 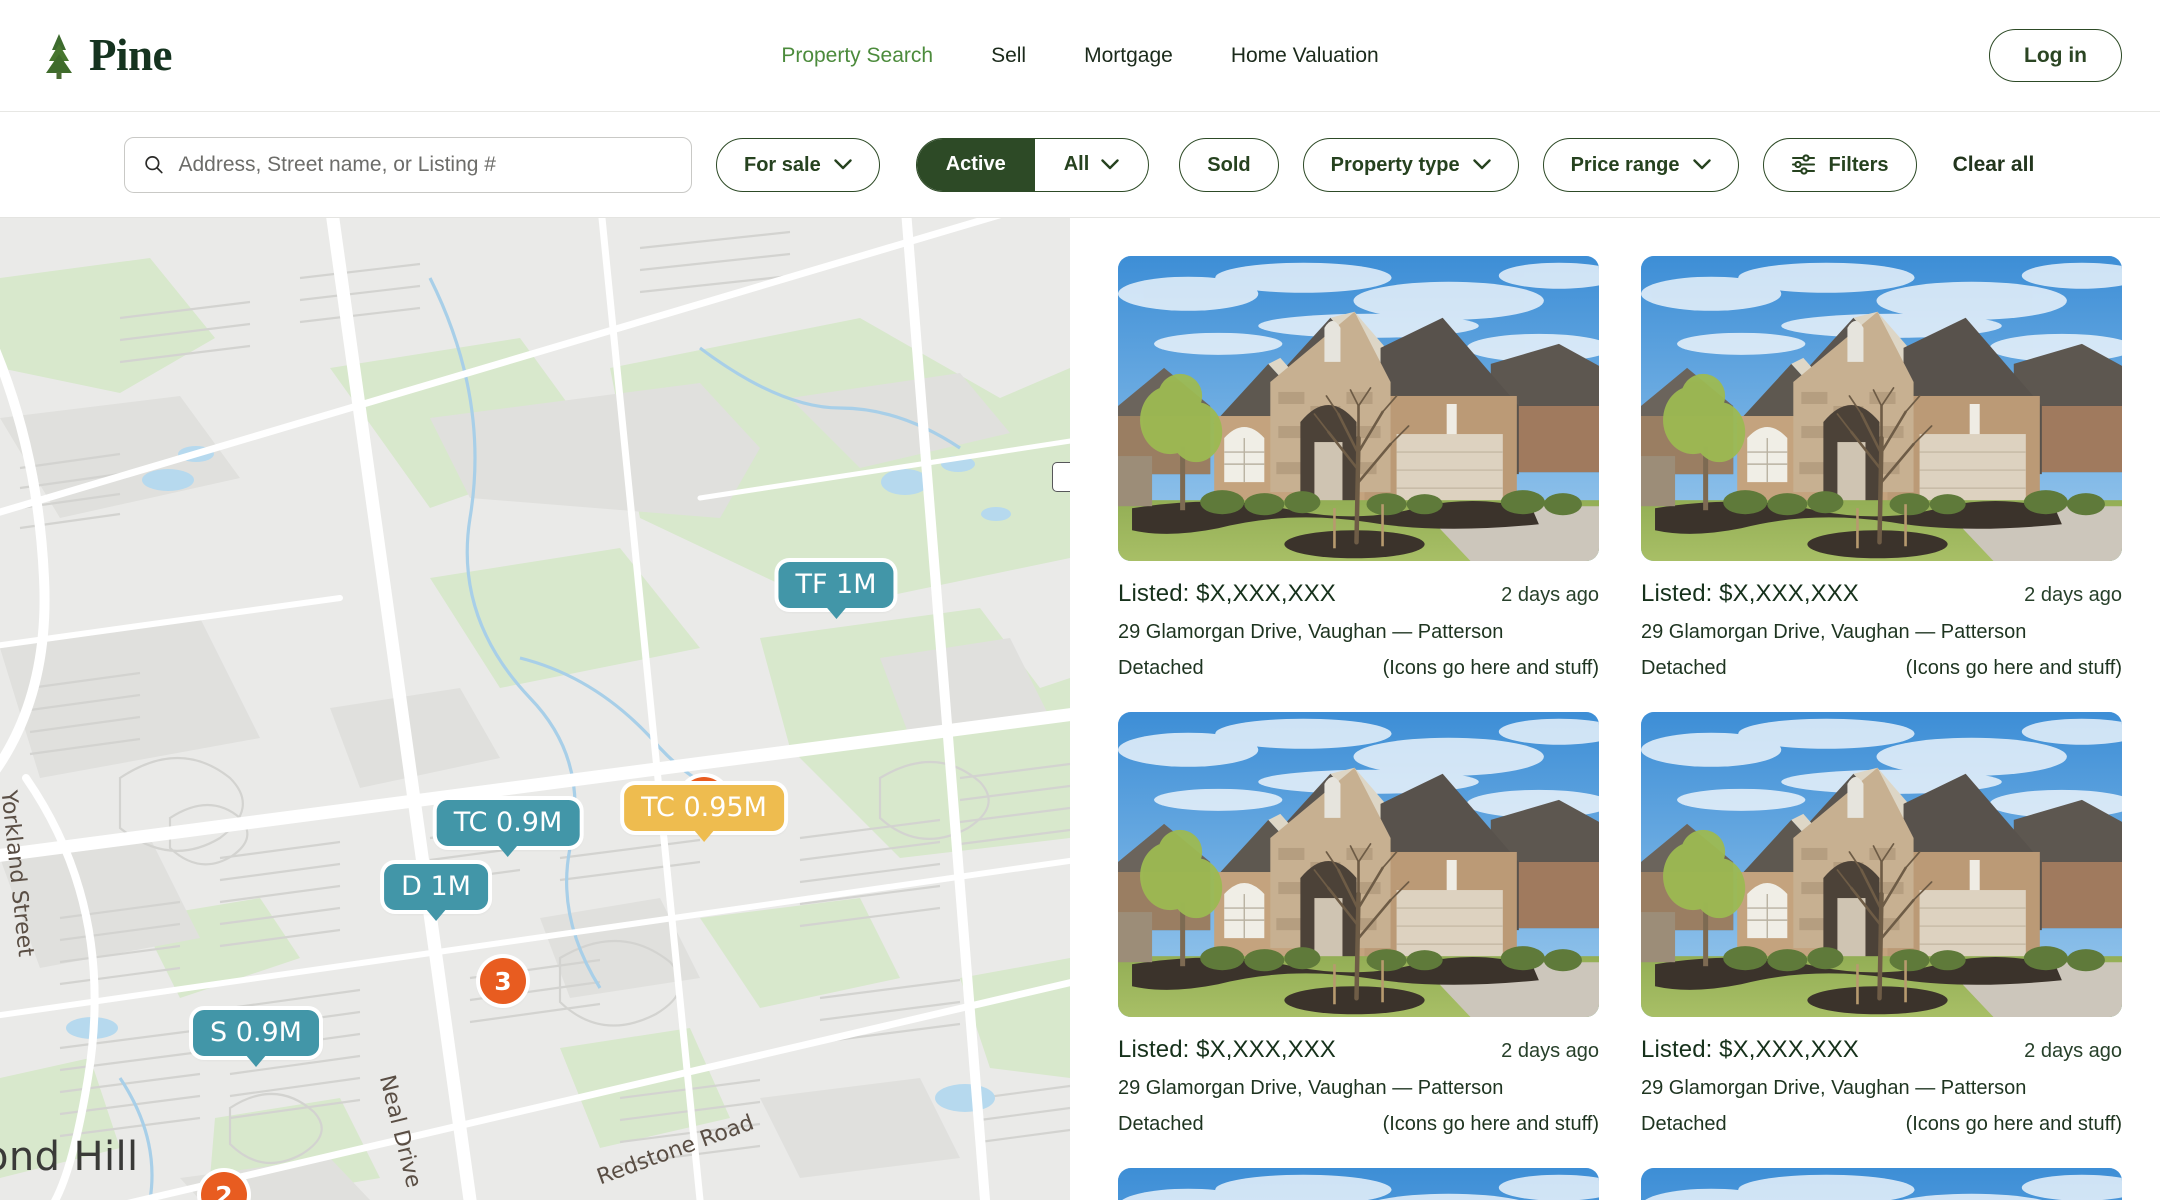 I want to click on sold-filter-button: Sold, so click(x=1229, y=164).